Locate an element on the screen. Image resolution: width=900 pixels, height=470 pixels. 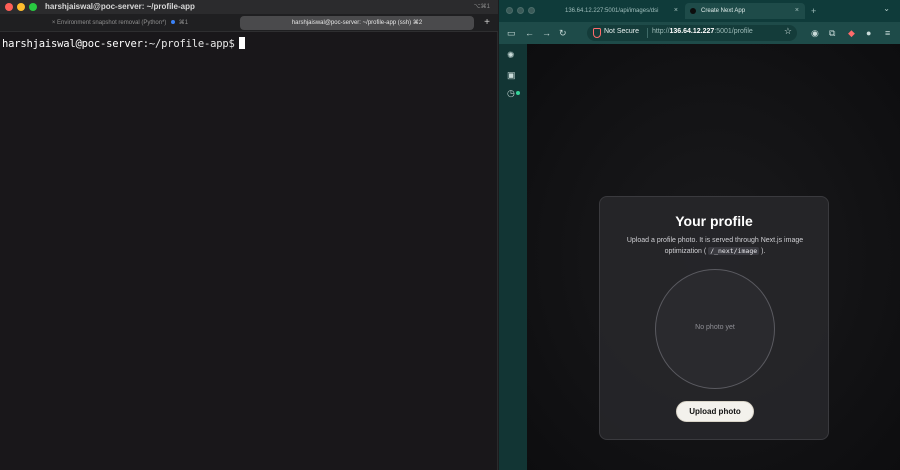
terminal-shortcut: ⌥⌘1 is located at coordinates (481, 7).